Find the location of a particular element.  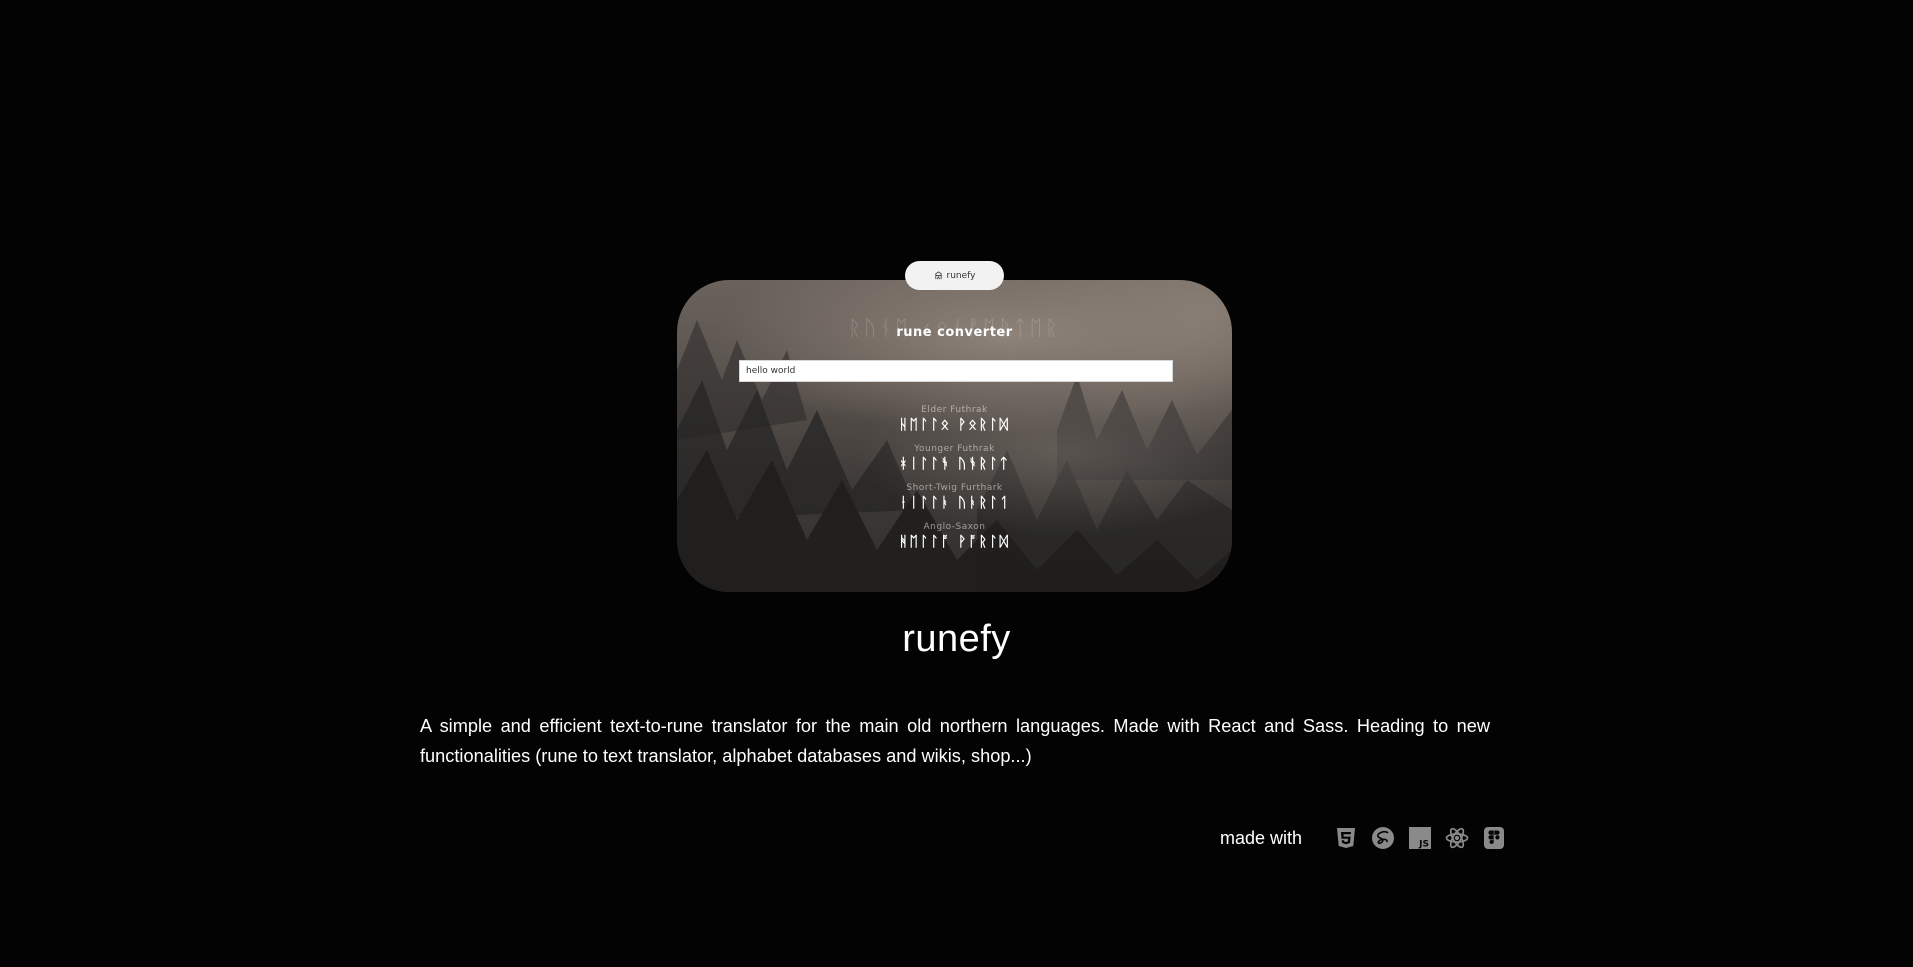

alphabet-short-twig: Short-Twig Furthark ᚽᛁᛚᛚᚭ ᚢᚭᚱᛚᛐ is located at coordinates (954, 497).